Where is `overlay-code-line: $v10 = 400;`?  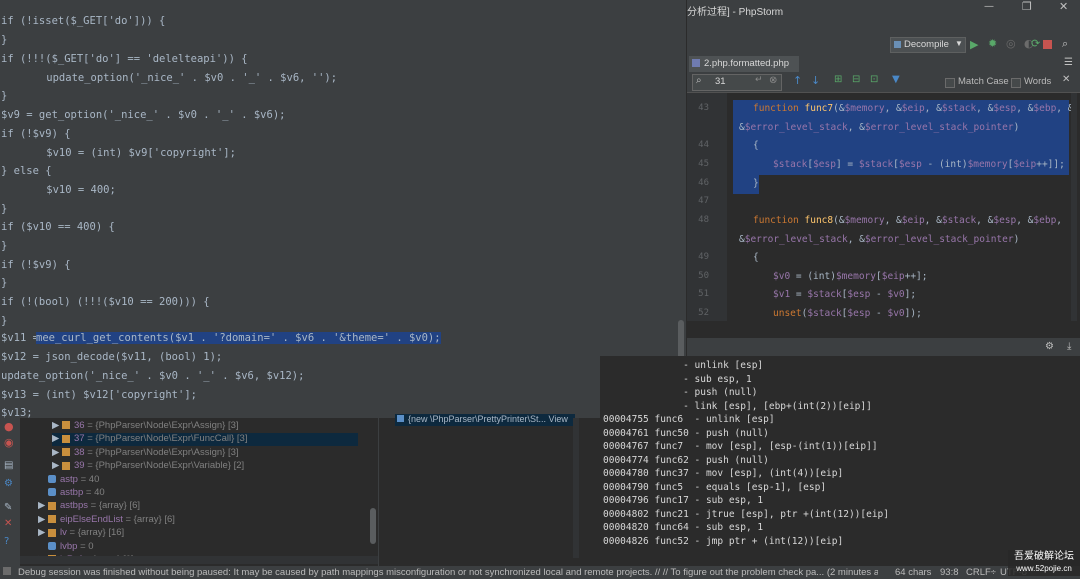
overlay-code-line: $v10 = 400; is located at coordinates (68, 190).